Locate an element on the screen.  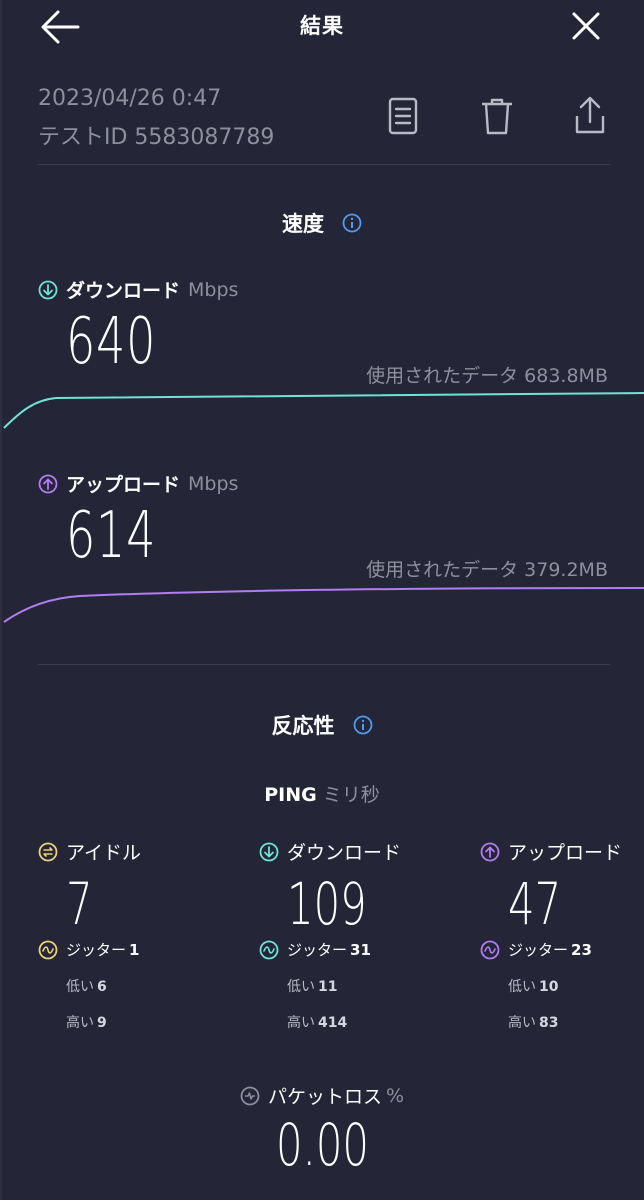
ping-download-label: ダウンロード is located at coordinates (344, 853).